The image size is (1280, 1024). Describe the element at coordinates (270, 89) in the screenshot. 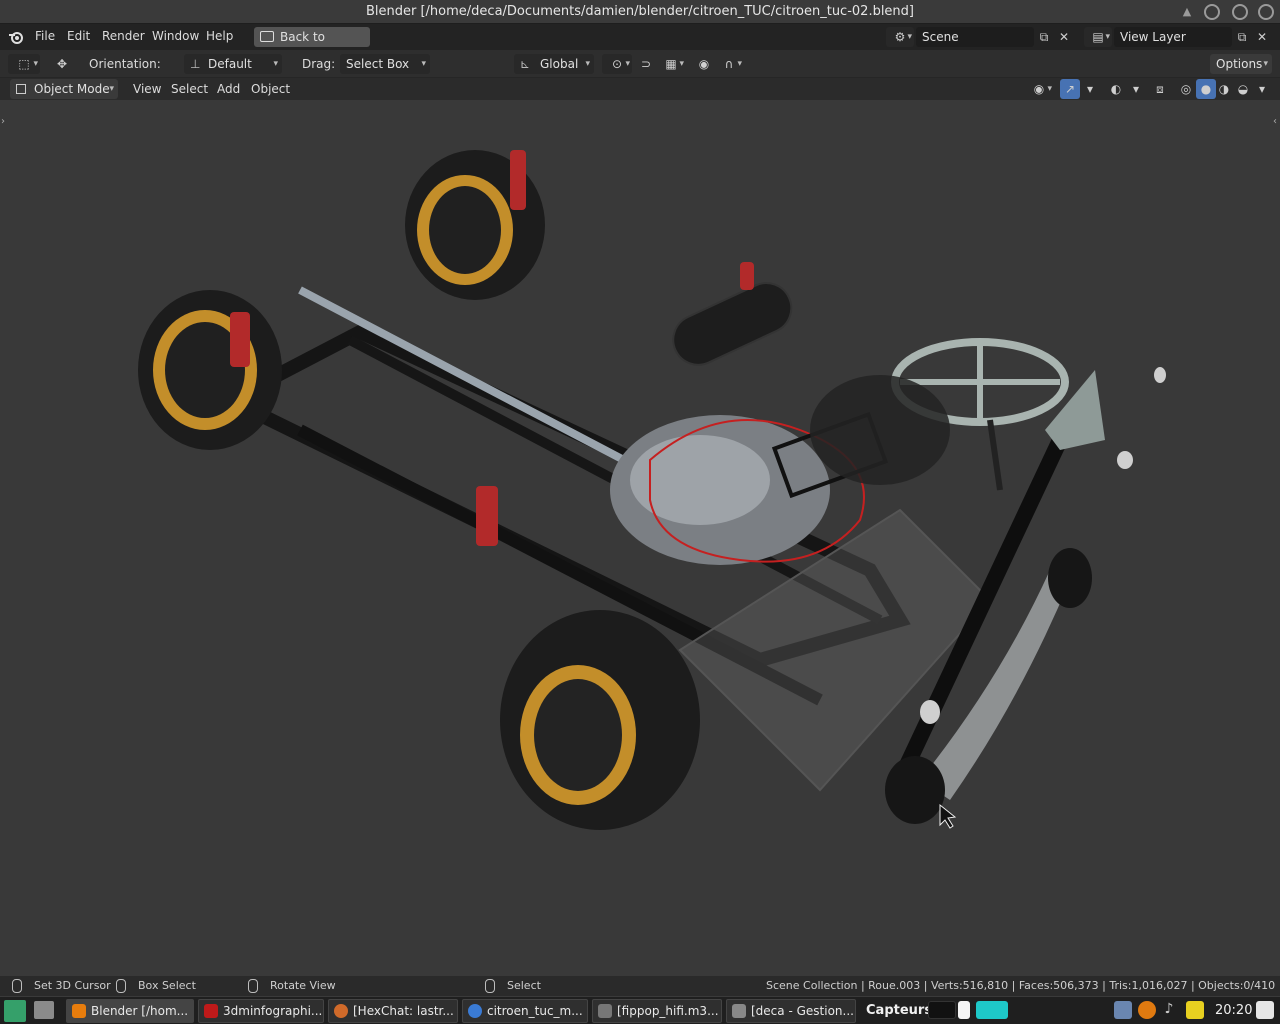

I see `viewport-menu-object: Object` at that location.